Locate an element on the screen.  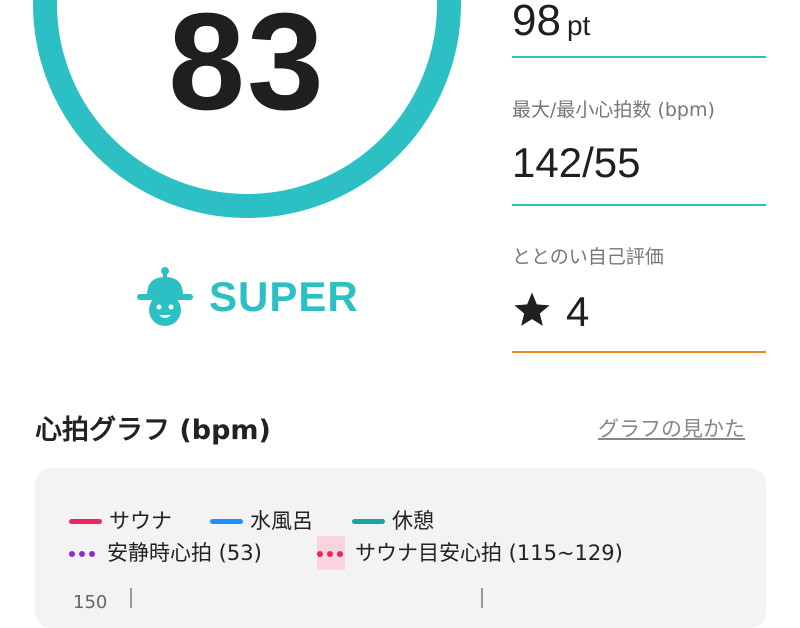
points-value-row: 98 pt is located at coordinates (551, 23).